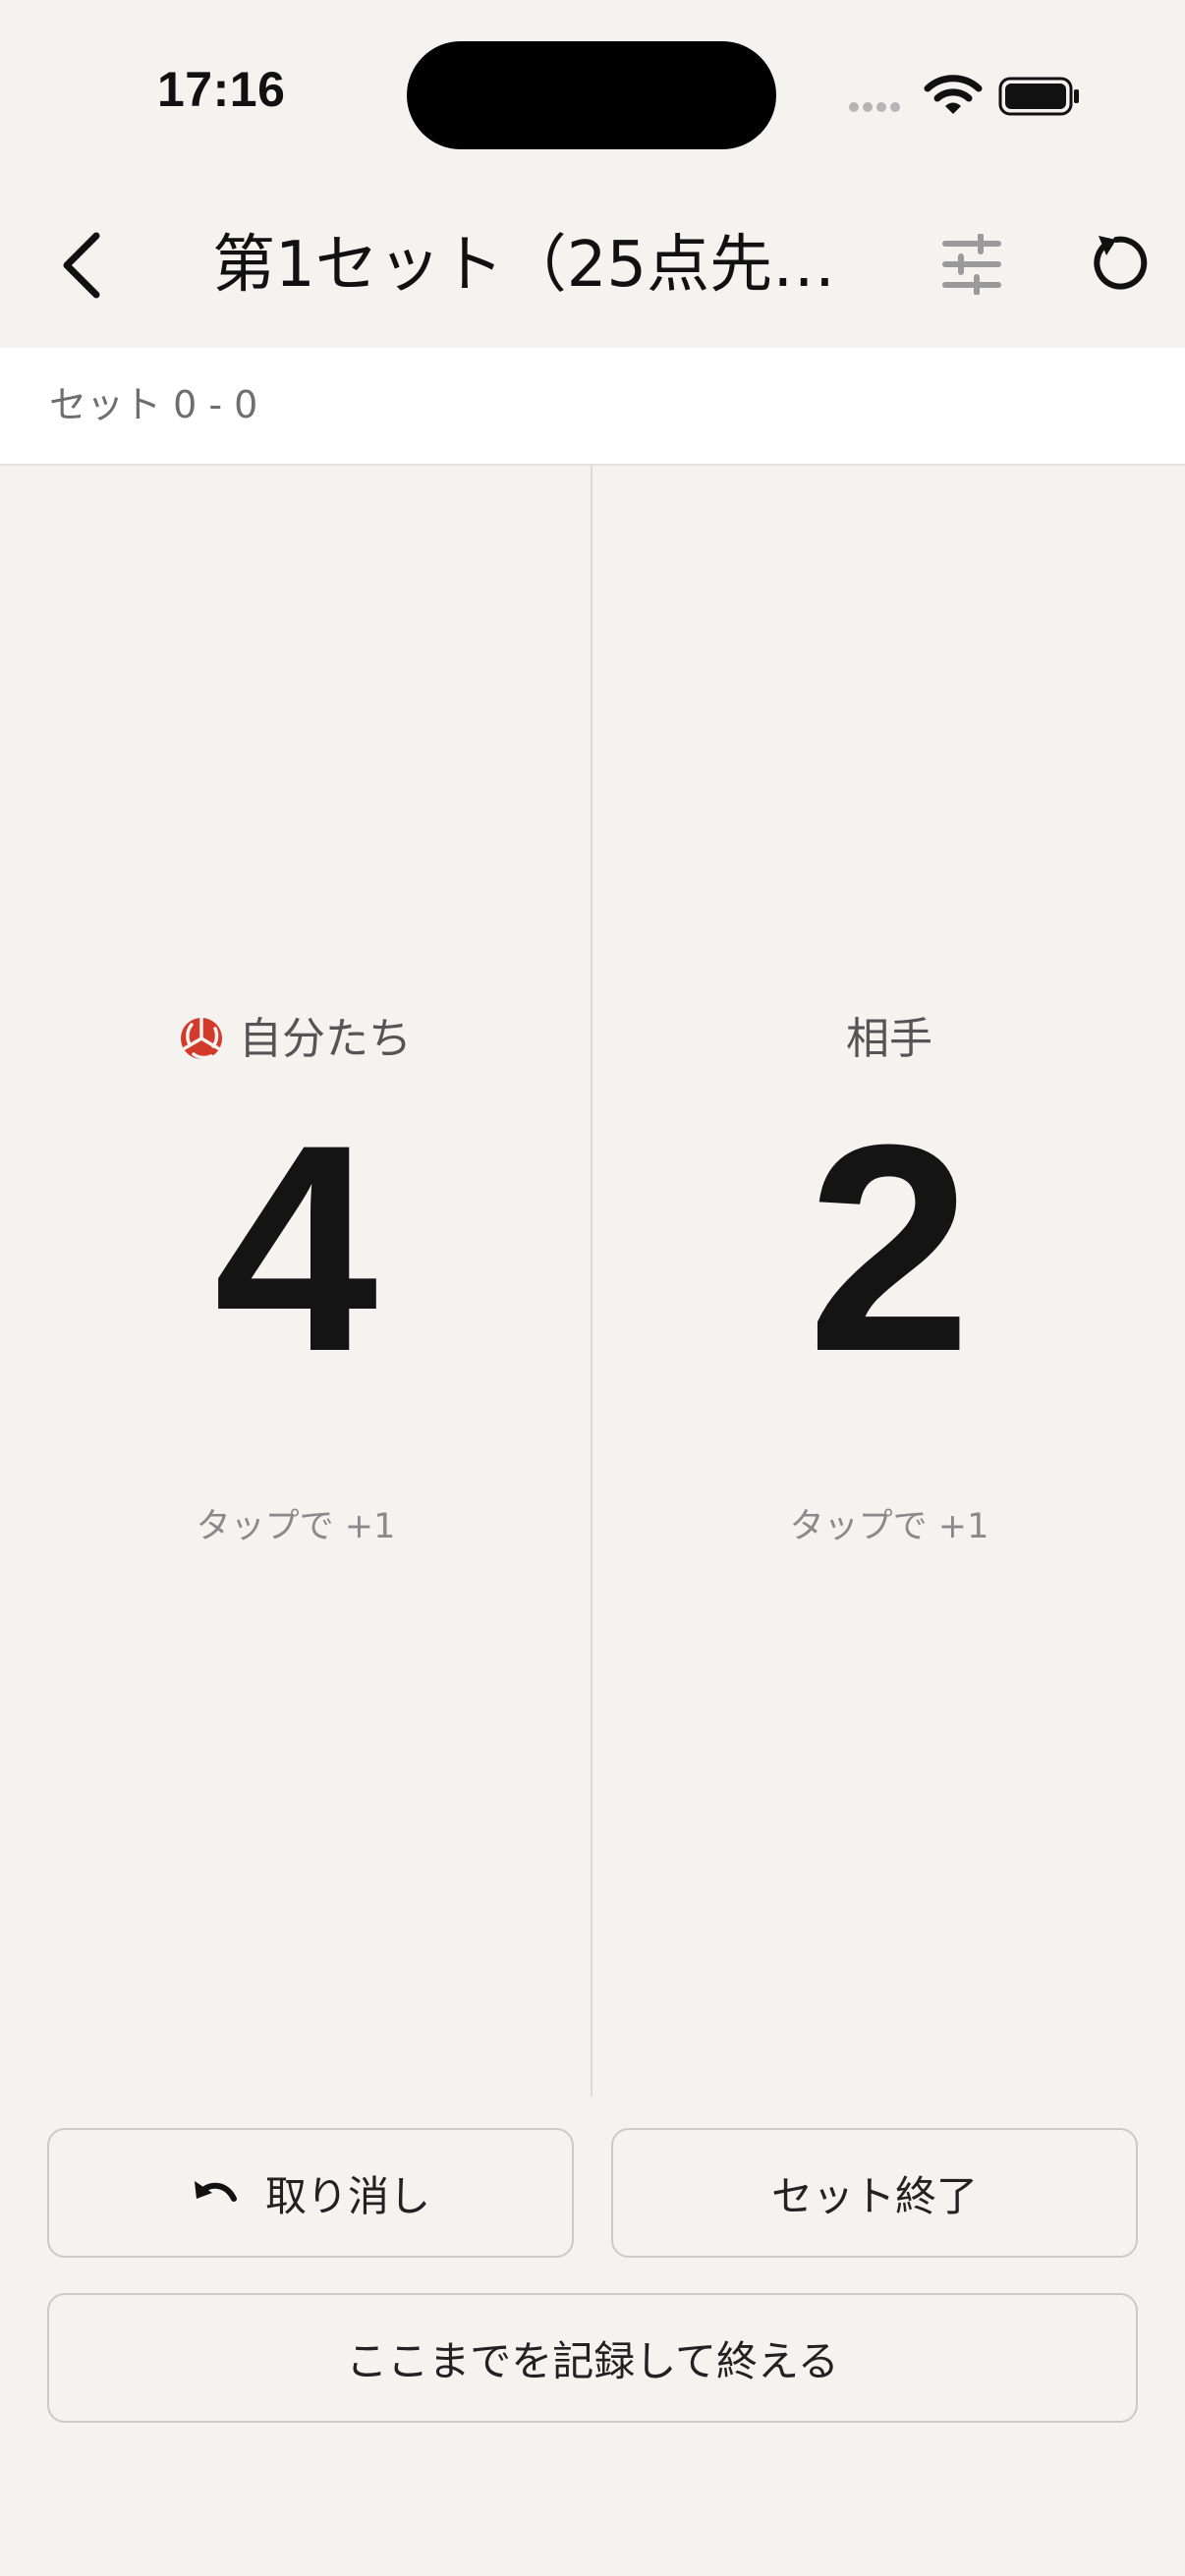 The image size is (1185, 2576). I want to click on record-and-finish-button-label: ここまでを記録して終える, so click(592, 2360).